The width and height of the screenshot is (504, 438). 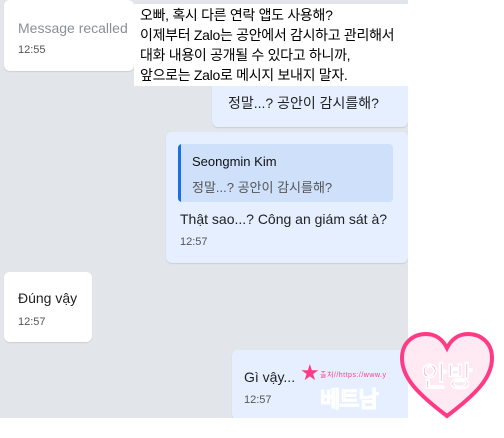 What do you see at coordinates (48, 307) in the screenshot?
I see `incoming-message-bubble: Đúng vậy 12:57` at bounding box center [48, 307].